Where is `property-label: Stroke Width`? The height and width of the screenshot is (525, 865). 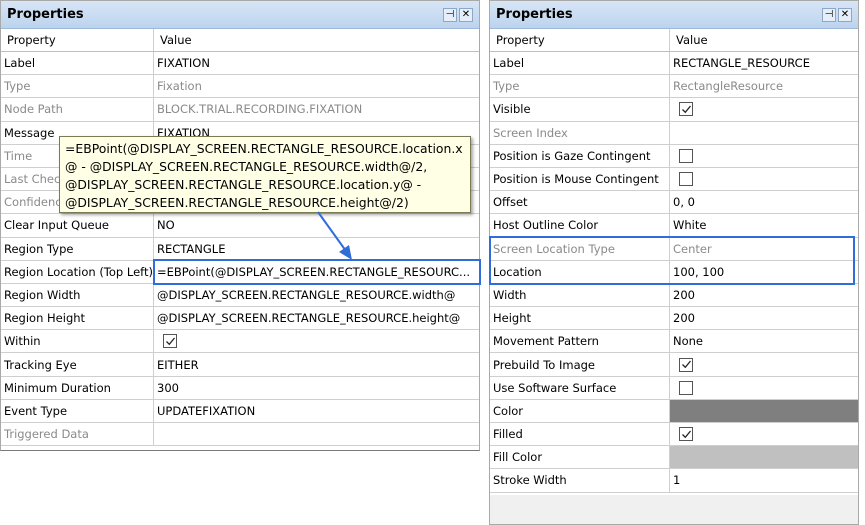
property-label: Stroke Width is located at coordinates (580, 480).